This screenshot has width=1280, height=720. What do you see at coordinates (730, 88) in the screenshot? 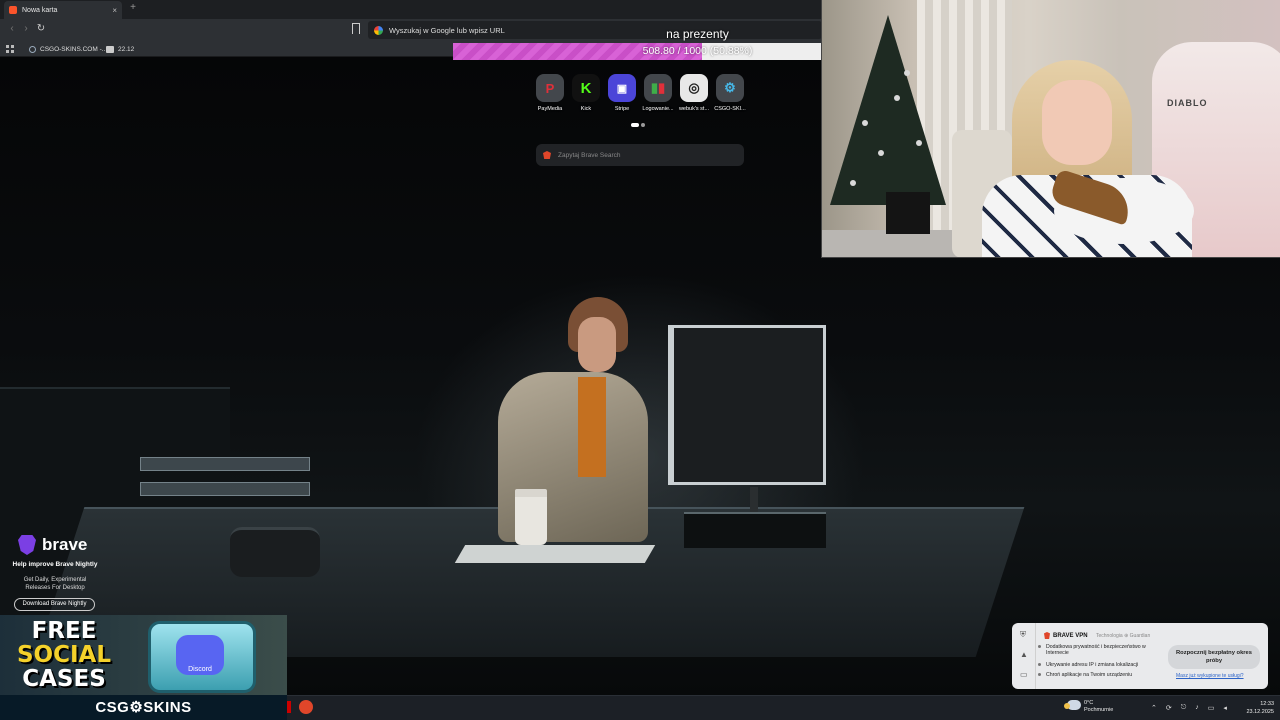
I see `csgo-skins-icon: ⚙` at bounding box center [730, 88].